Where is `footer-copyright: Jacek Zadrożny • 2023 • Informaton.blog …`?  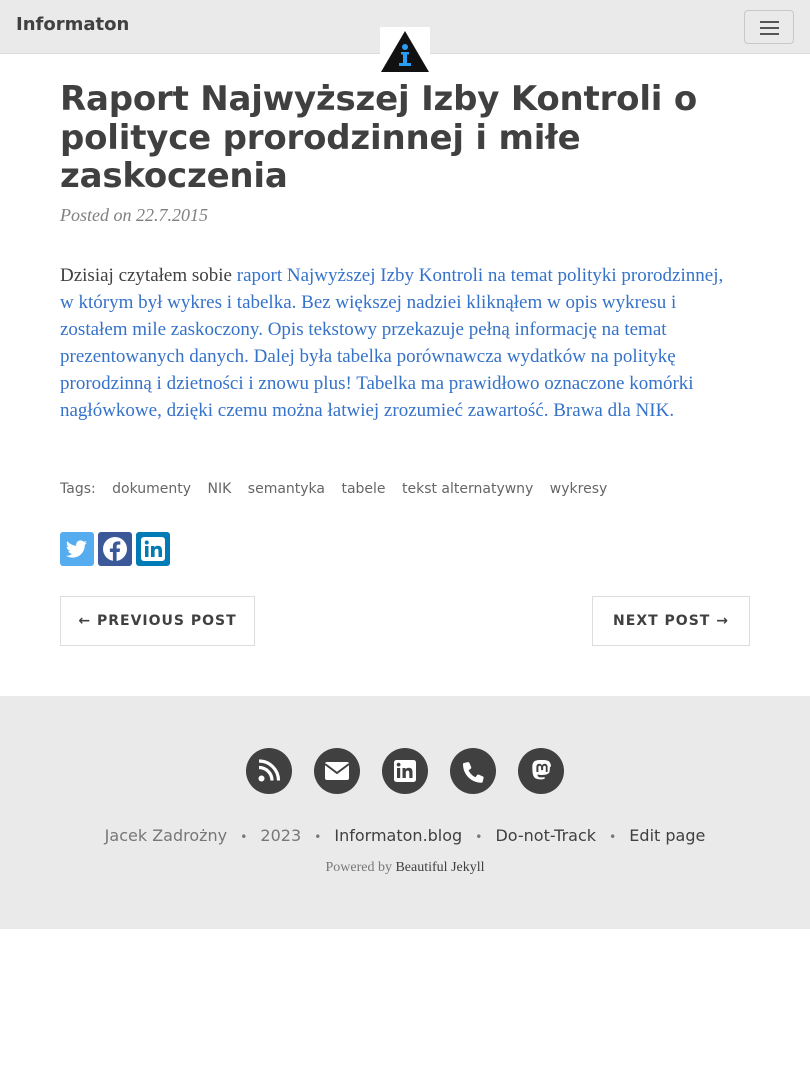
footer-copyright: Jacek Zadrożny • 2023 • Informaton.blog … is located at coordinates (405, 835).